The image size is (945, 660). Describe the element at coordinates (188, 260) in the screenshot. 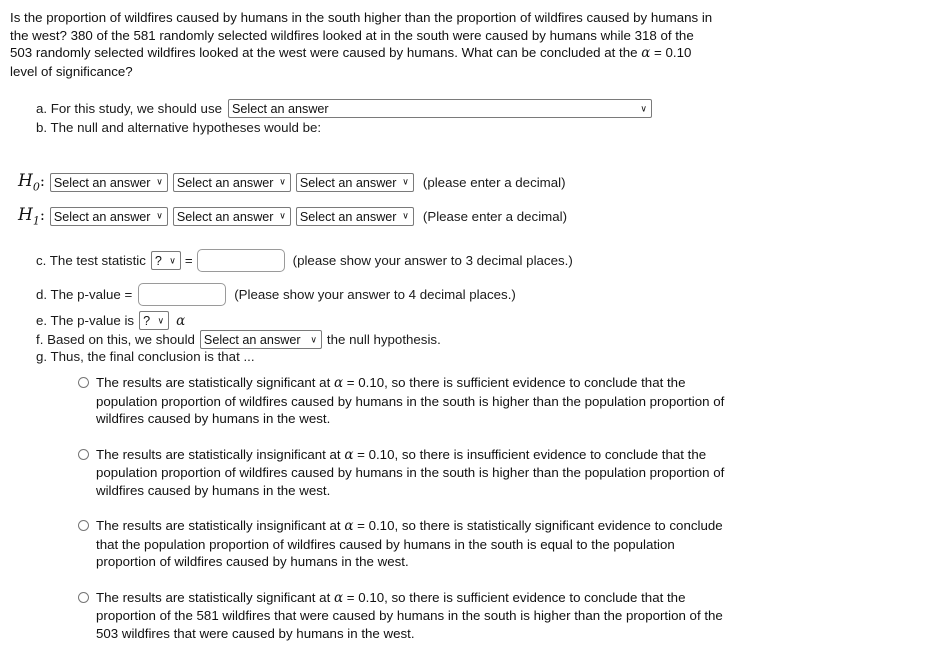

I see `part-c-equals: =` at that location.